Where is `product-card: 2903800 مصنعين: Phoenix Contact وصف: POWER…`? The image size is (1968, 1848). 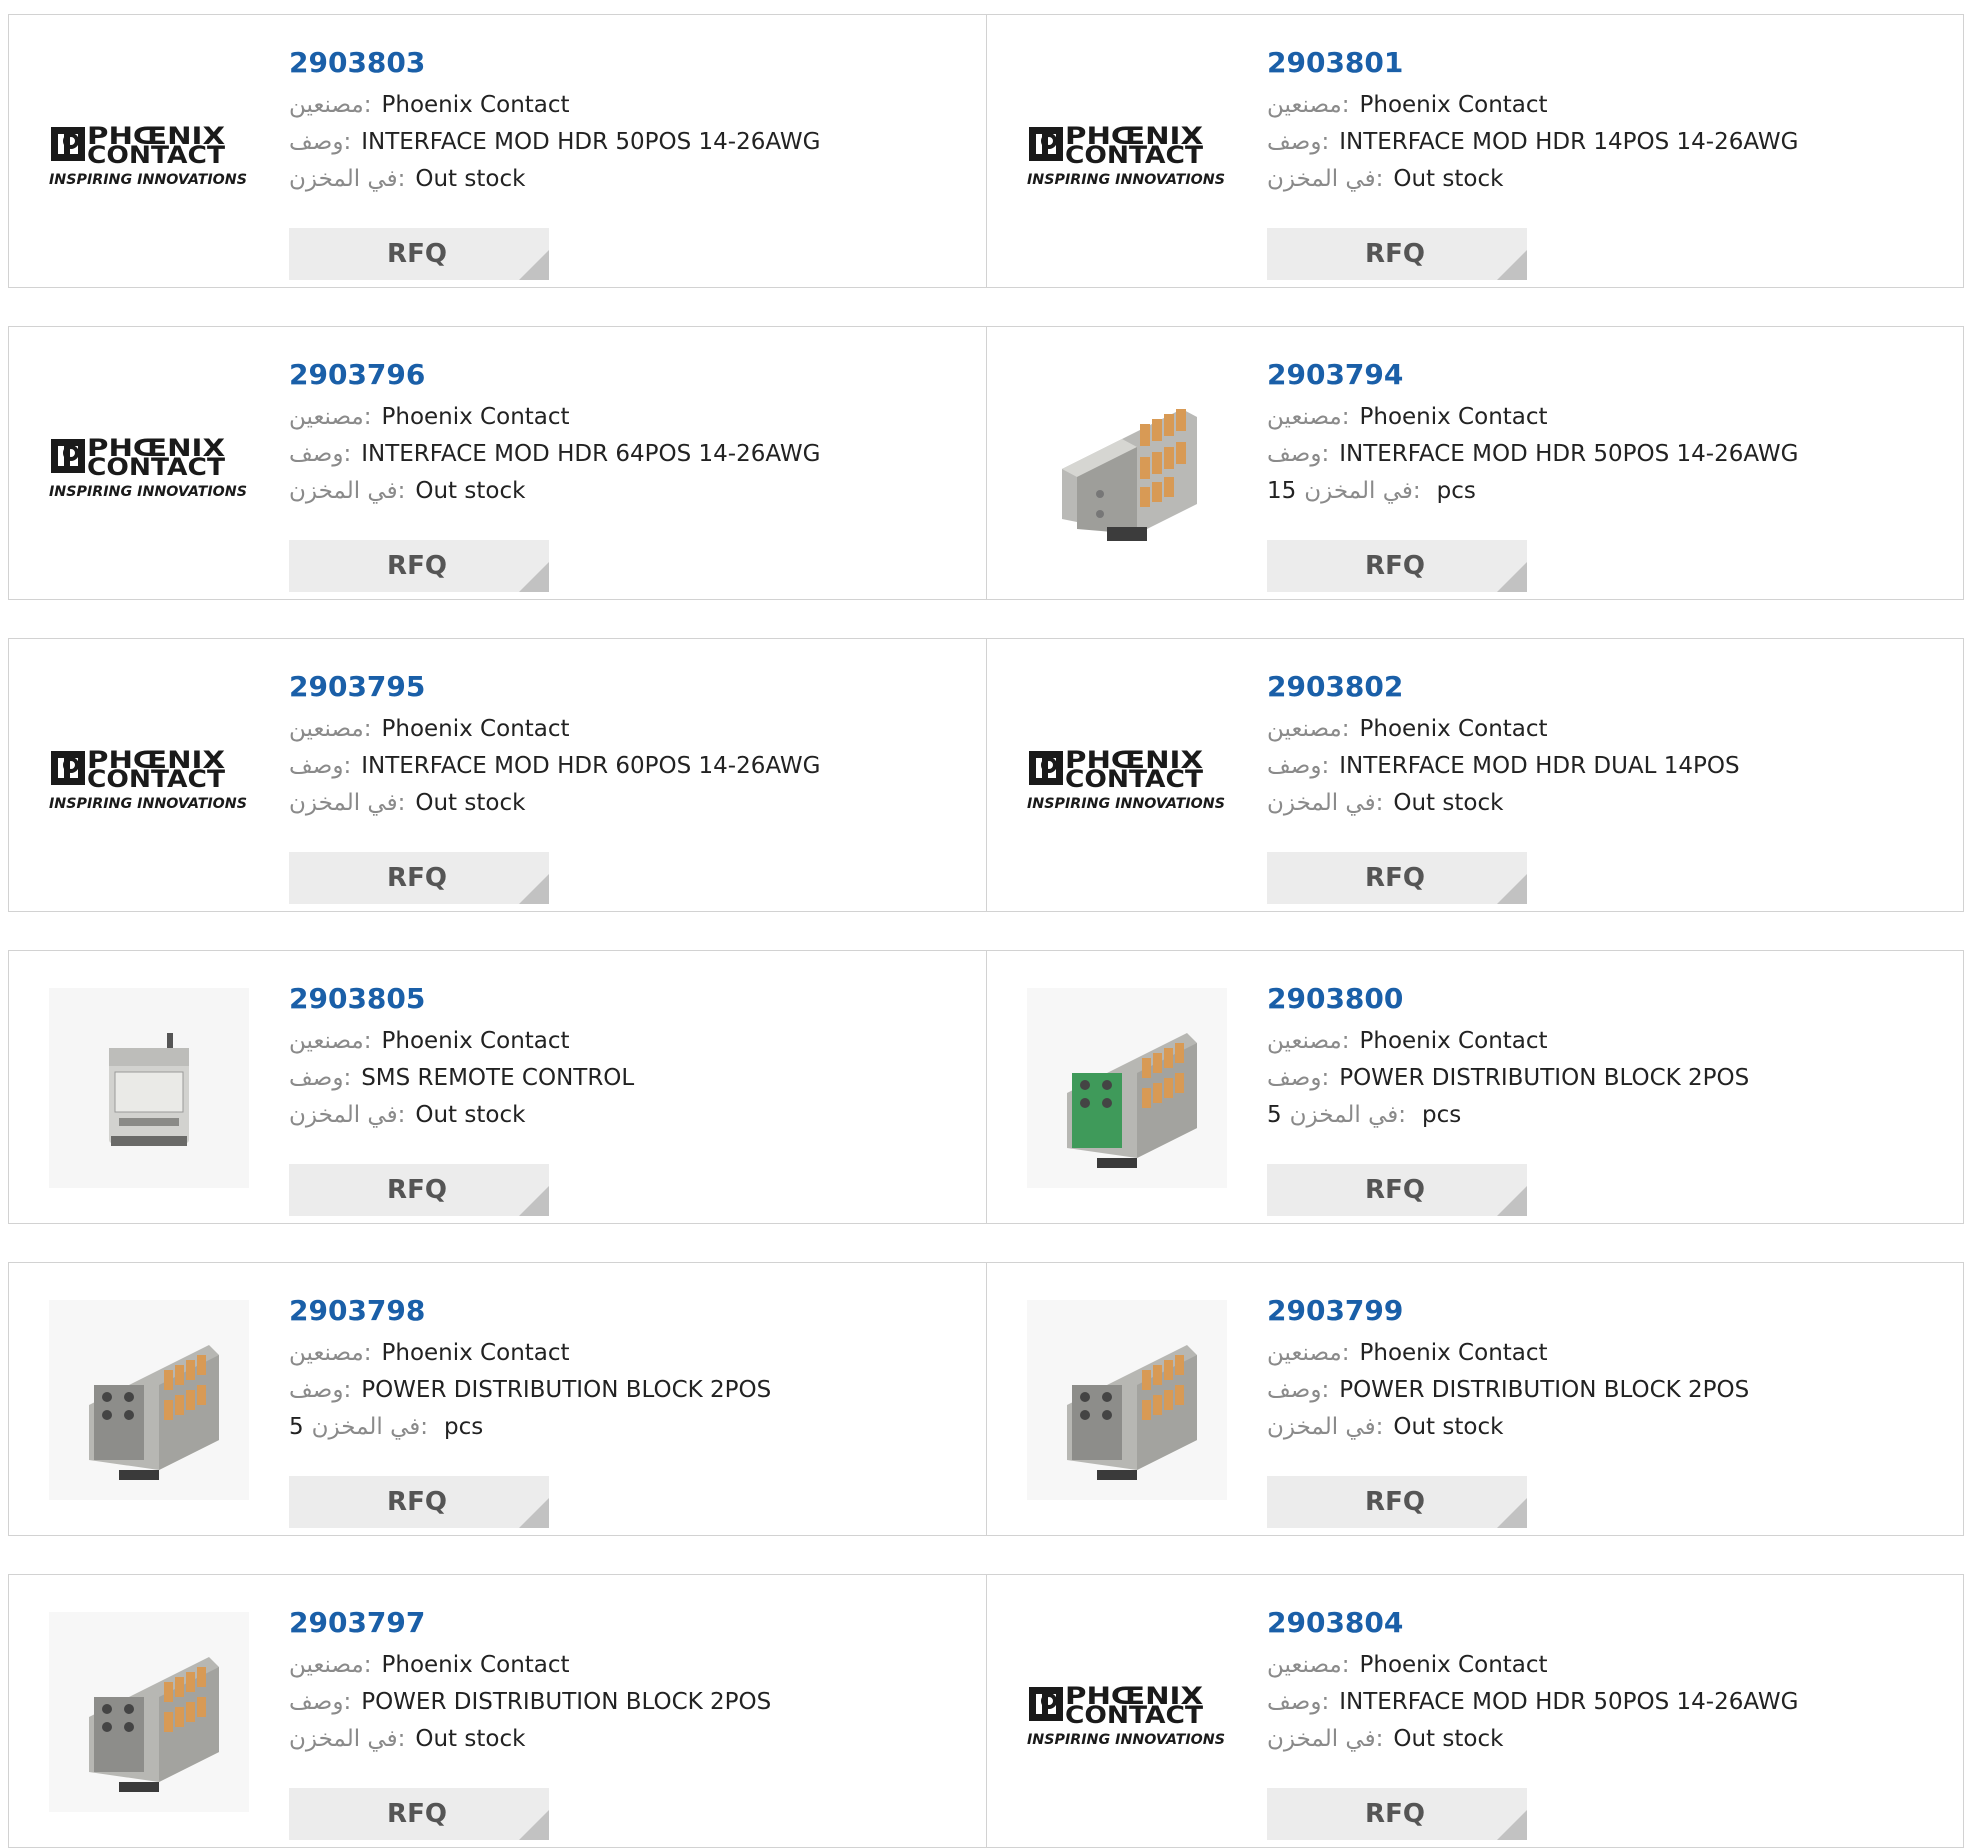 product-card: 2903800 مصنعين: Phoenix Contact وصف: POWER… is located at coordinates (1474, 1087).